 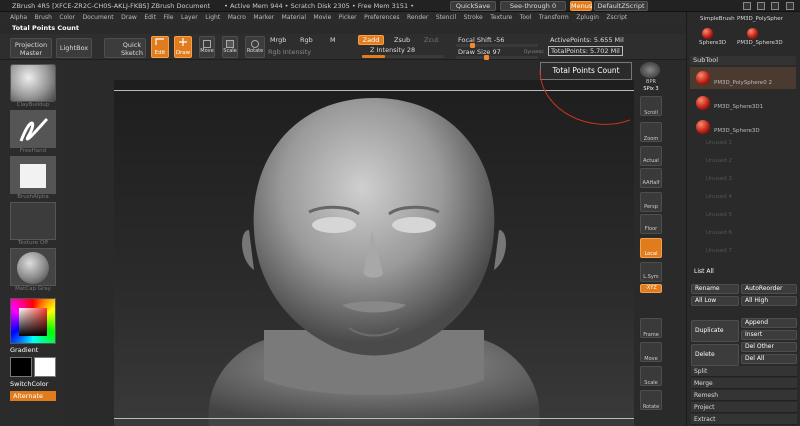 What do you see at coordinates (230, 47) in the screenshot?
I see `scale-button: Scale` at bounding box center [230, 47].